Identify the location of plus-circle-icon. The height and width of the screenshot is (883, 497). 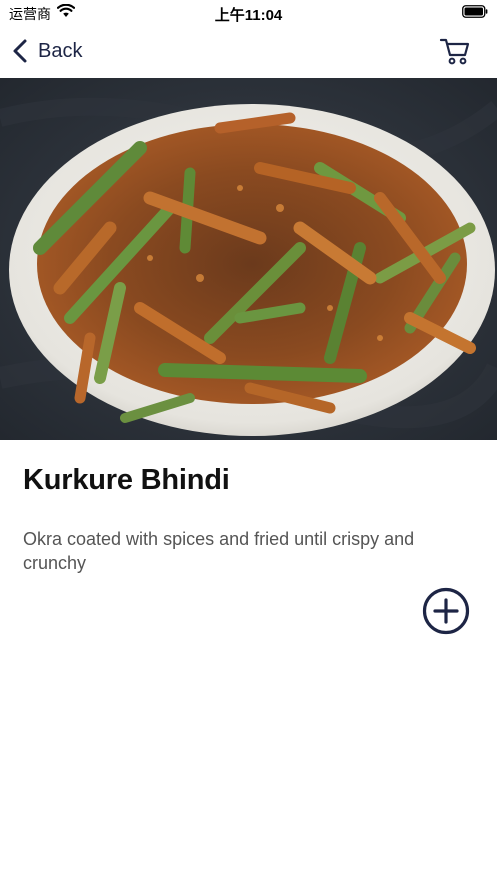
(446, 611).